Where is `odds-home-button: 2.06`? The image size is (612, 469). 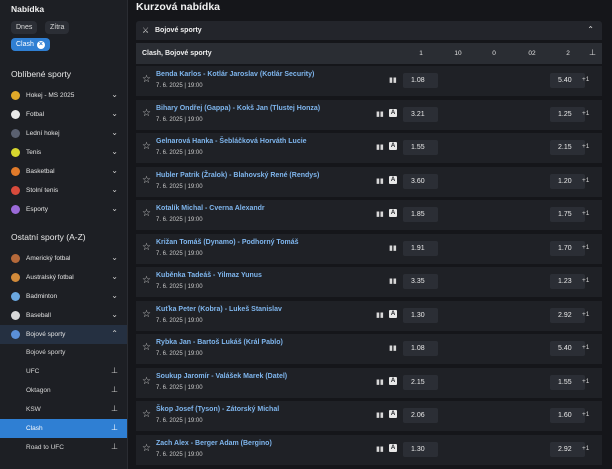 odds-home-button: 2.06 is located at coordinates (420, 415).